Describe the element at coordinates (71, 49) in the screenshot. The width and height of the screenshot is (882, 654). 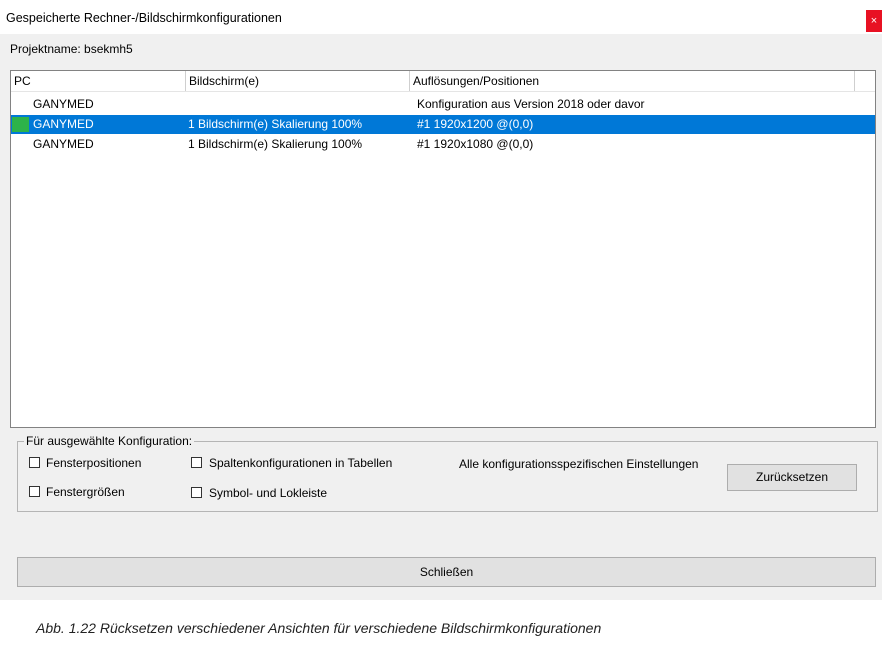
I see `project-name-label: Projektname: bsekmh5` at that location.